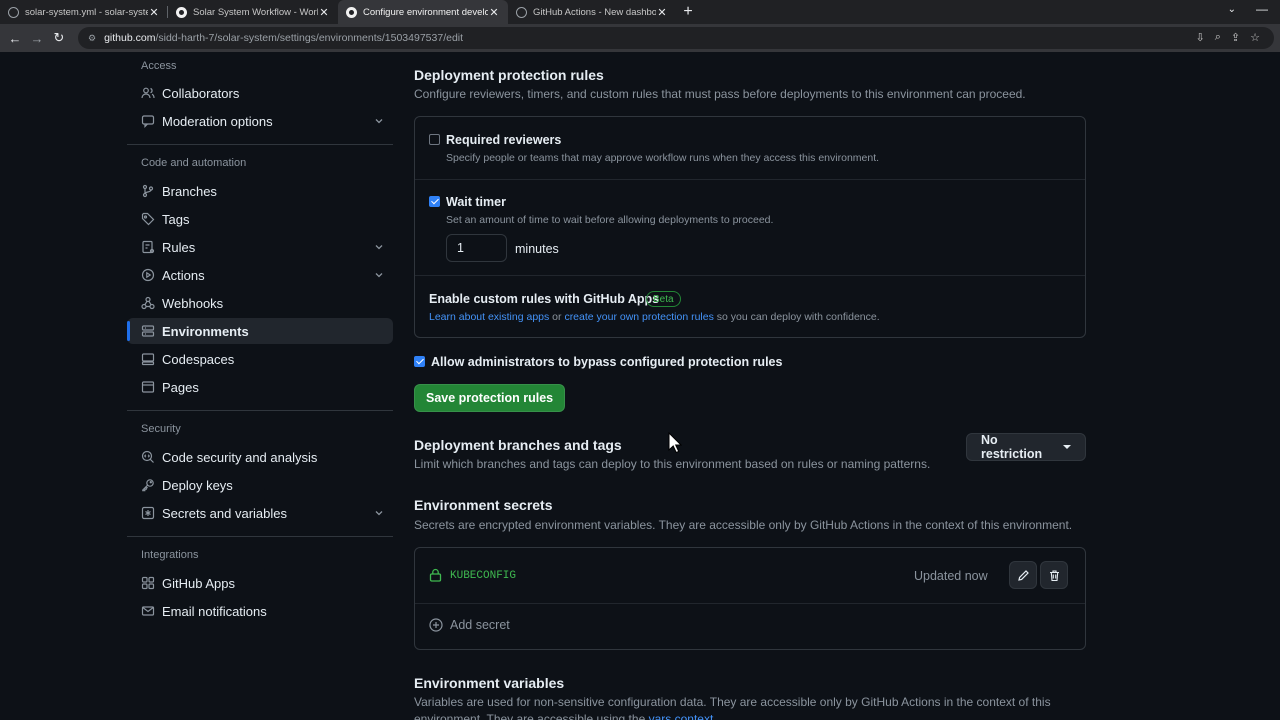  What do you see at coordinates (663, 299) in the screenshot?
I see `beta-badge: Beta` at bounding box center [663, 299].